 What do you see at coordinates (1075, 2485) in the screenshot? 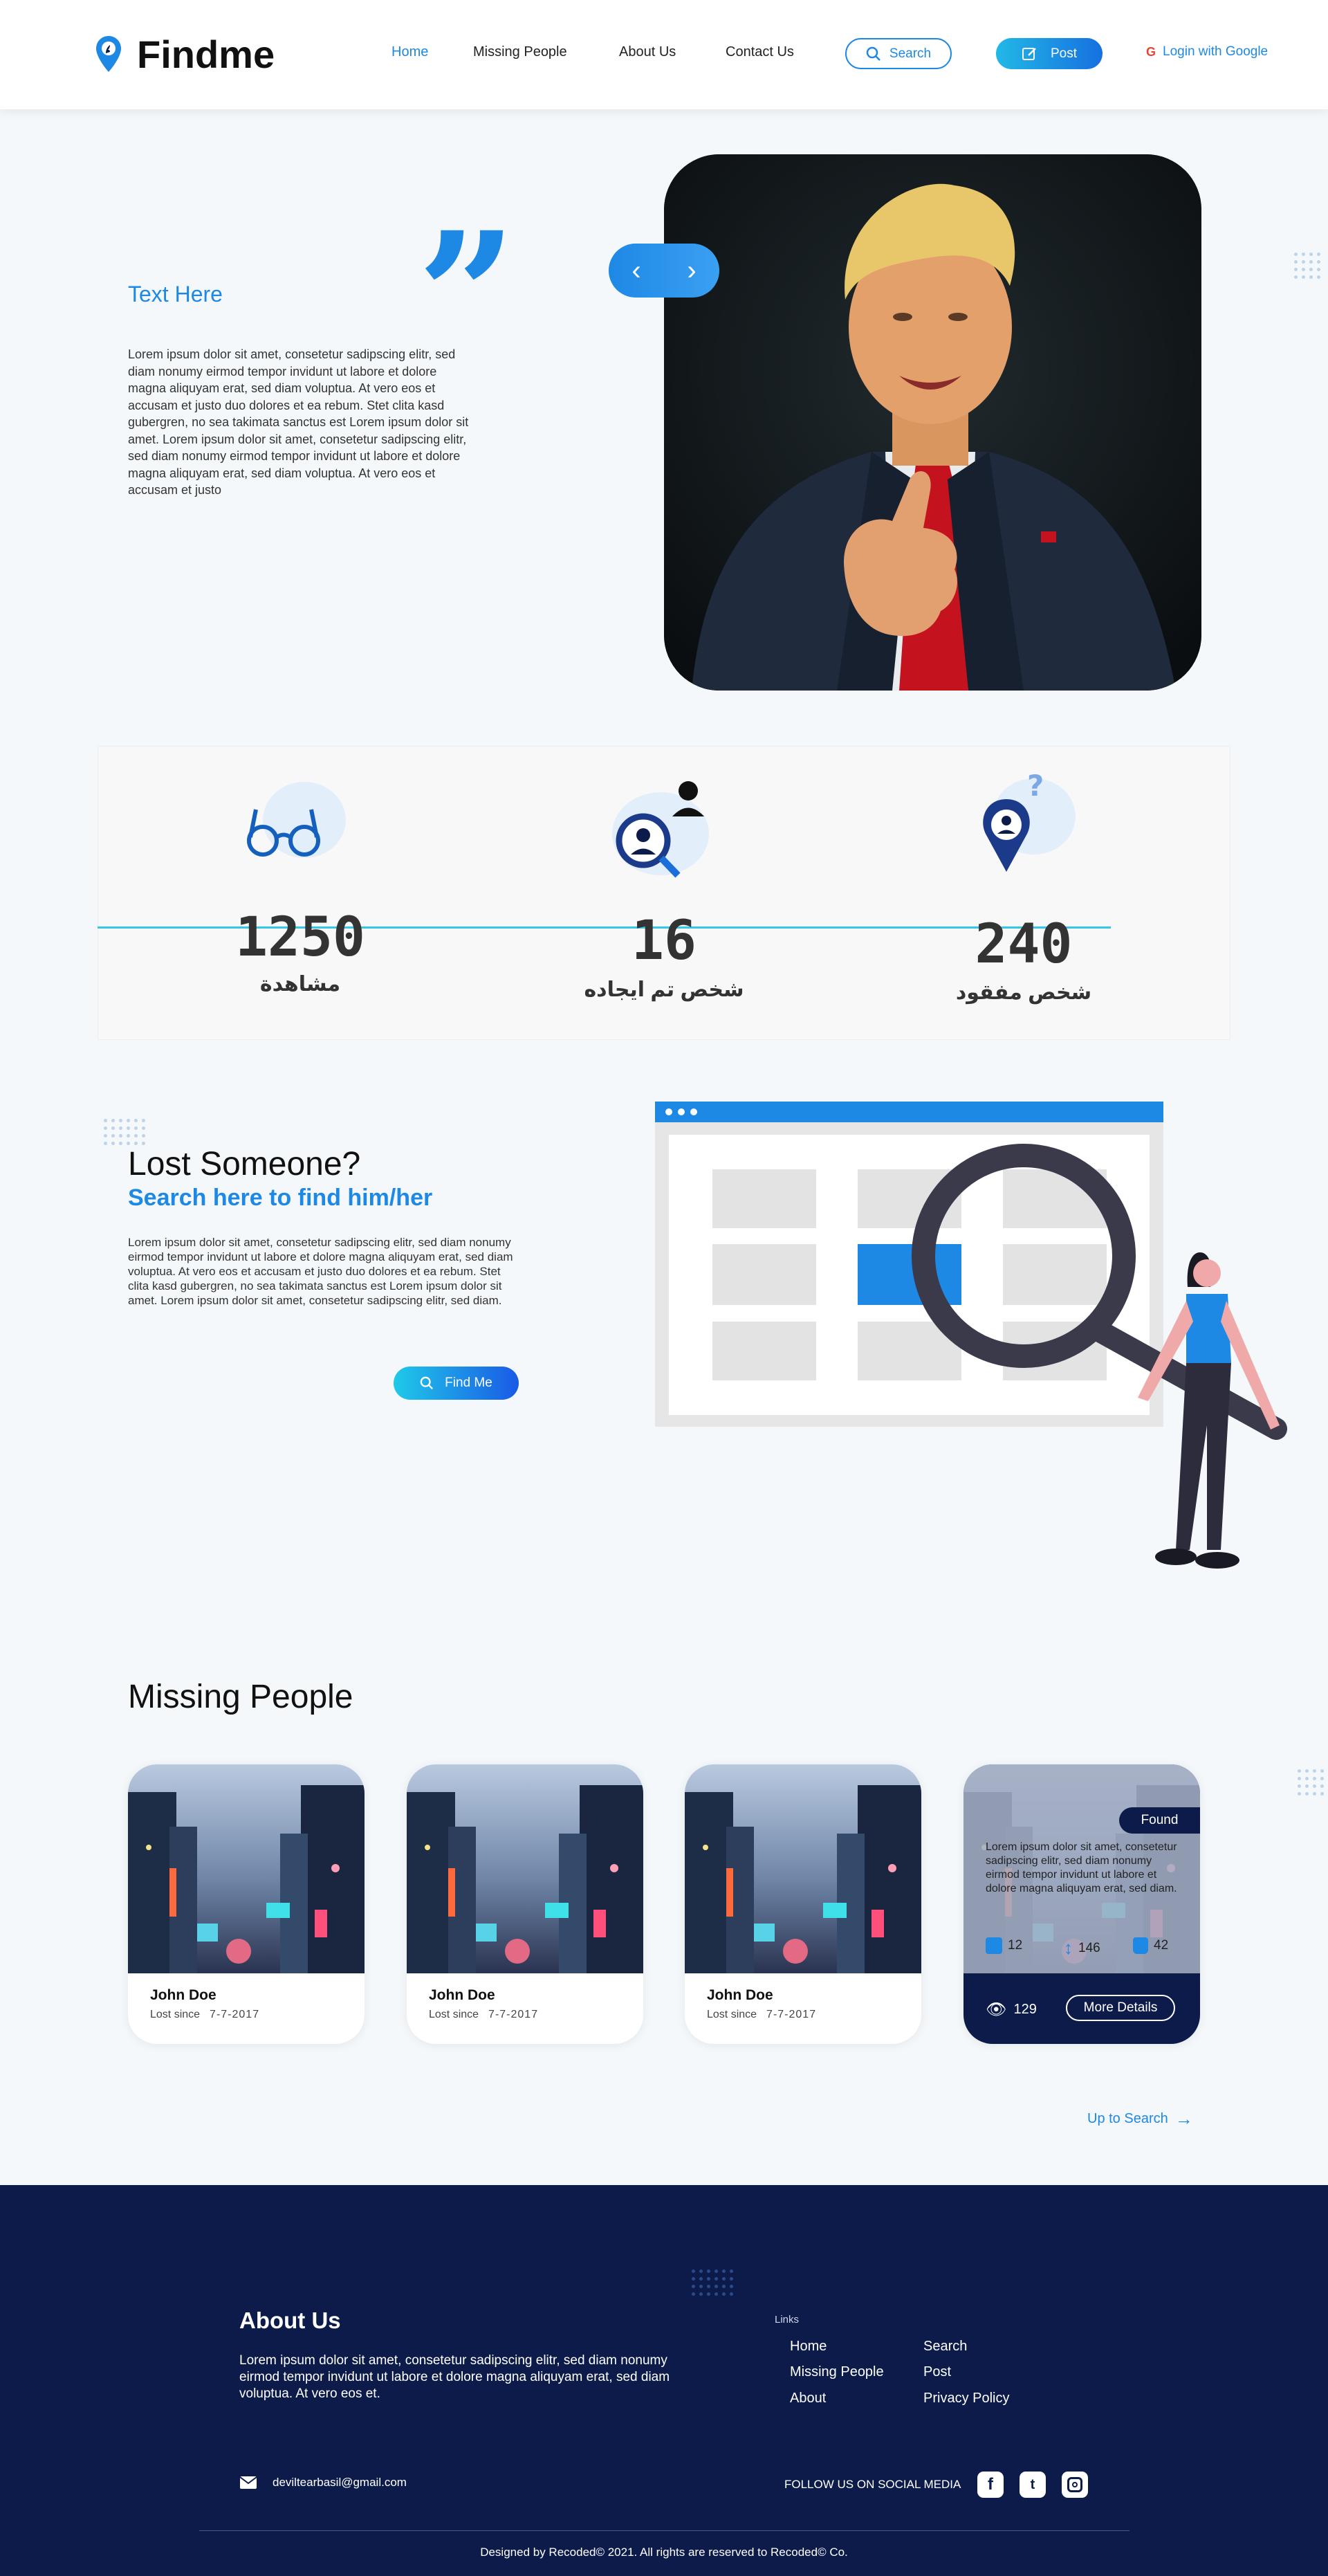
I see `instagram-icon` at bounding box center [1075, 2485].